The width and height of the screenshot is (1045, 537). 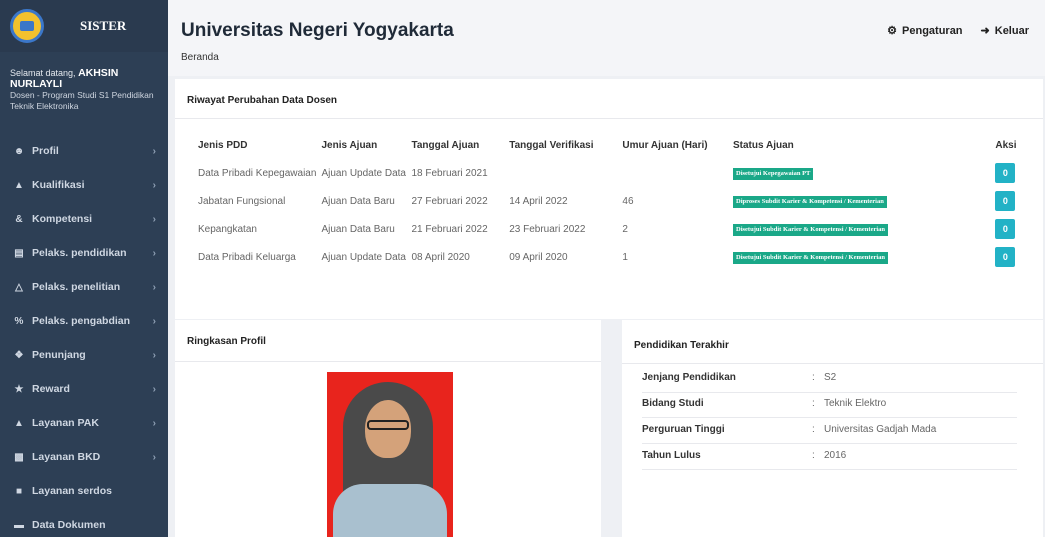 What do you see at coordinates (565, 145) in the screenshot?
I see `column-header: Tanggal Verifikasi` at bounding box center [565, 145].